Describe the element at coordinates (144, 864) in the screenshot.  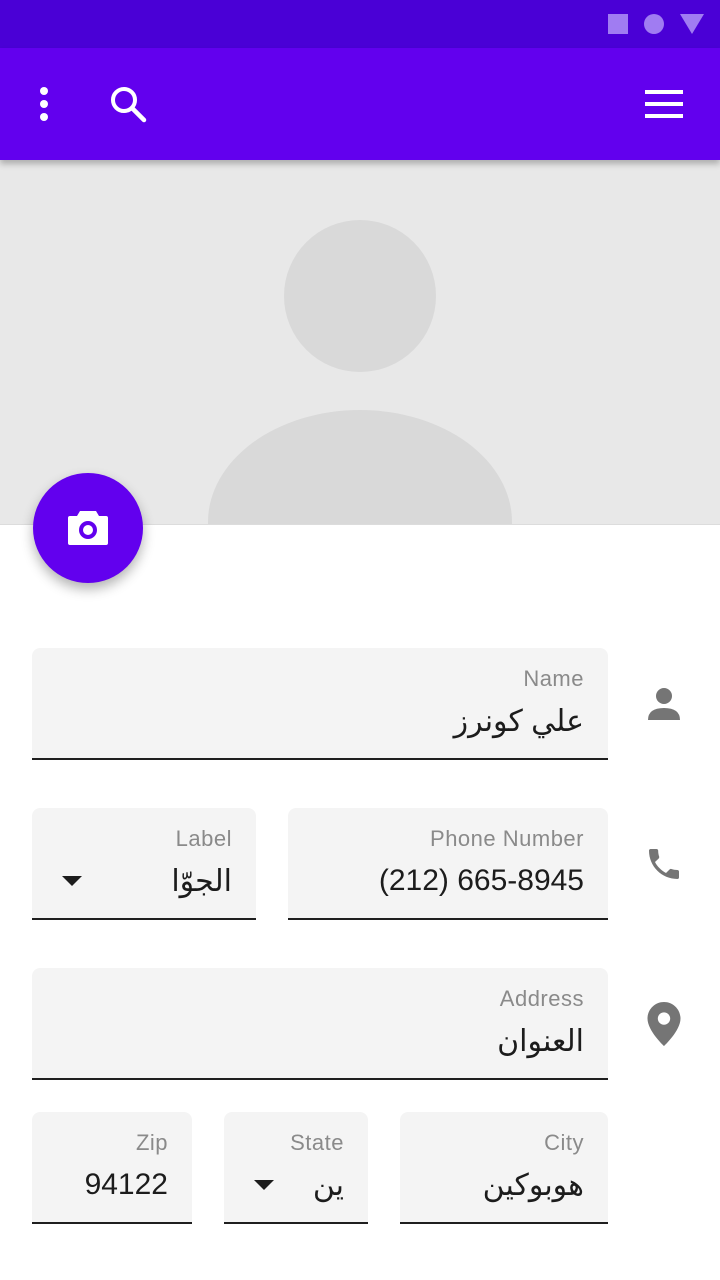
I see `phone-label-dropdown: Label الجوّا` at that location.